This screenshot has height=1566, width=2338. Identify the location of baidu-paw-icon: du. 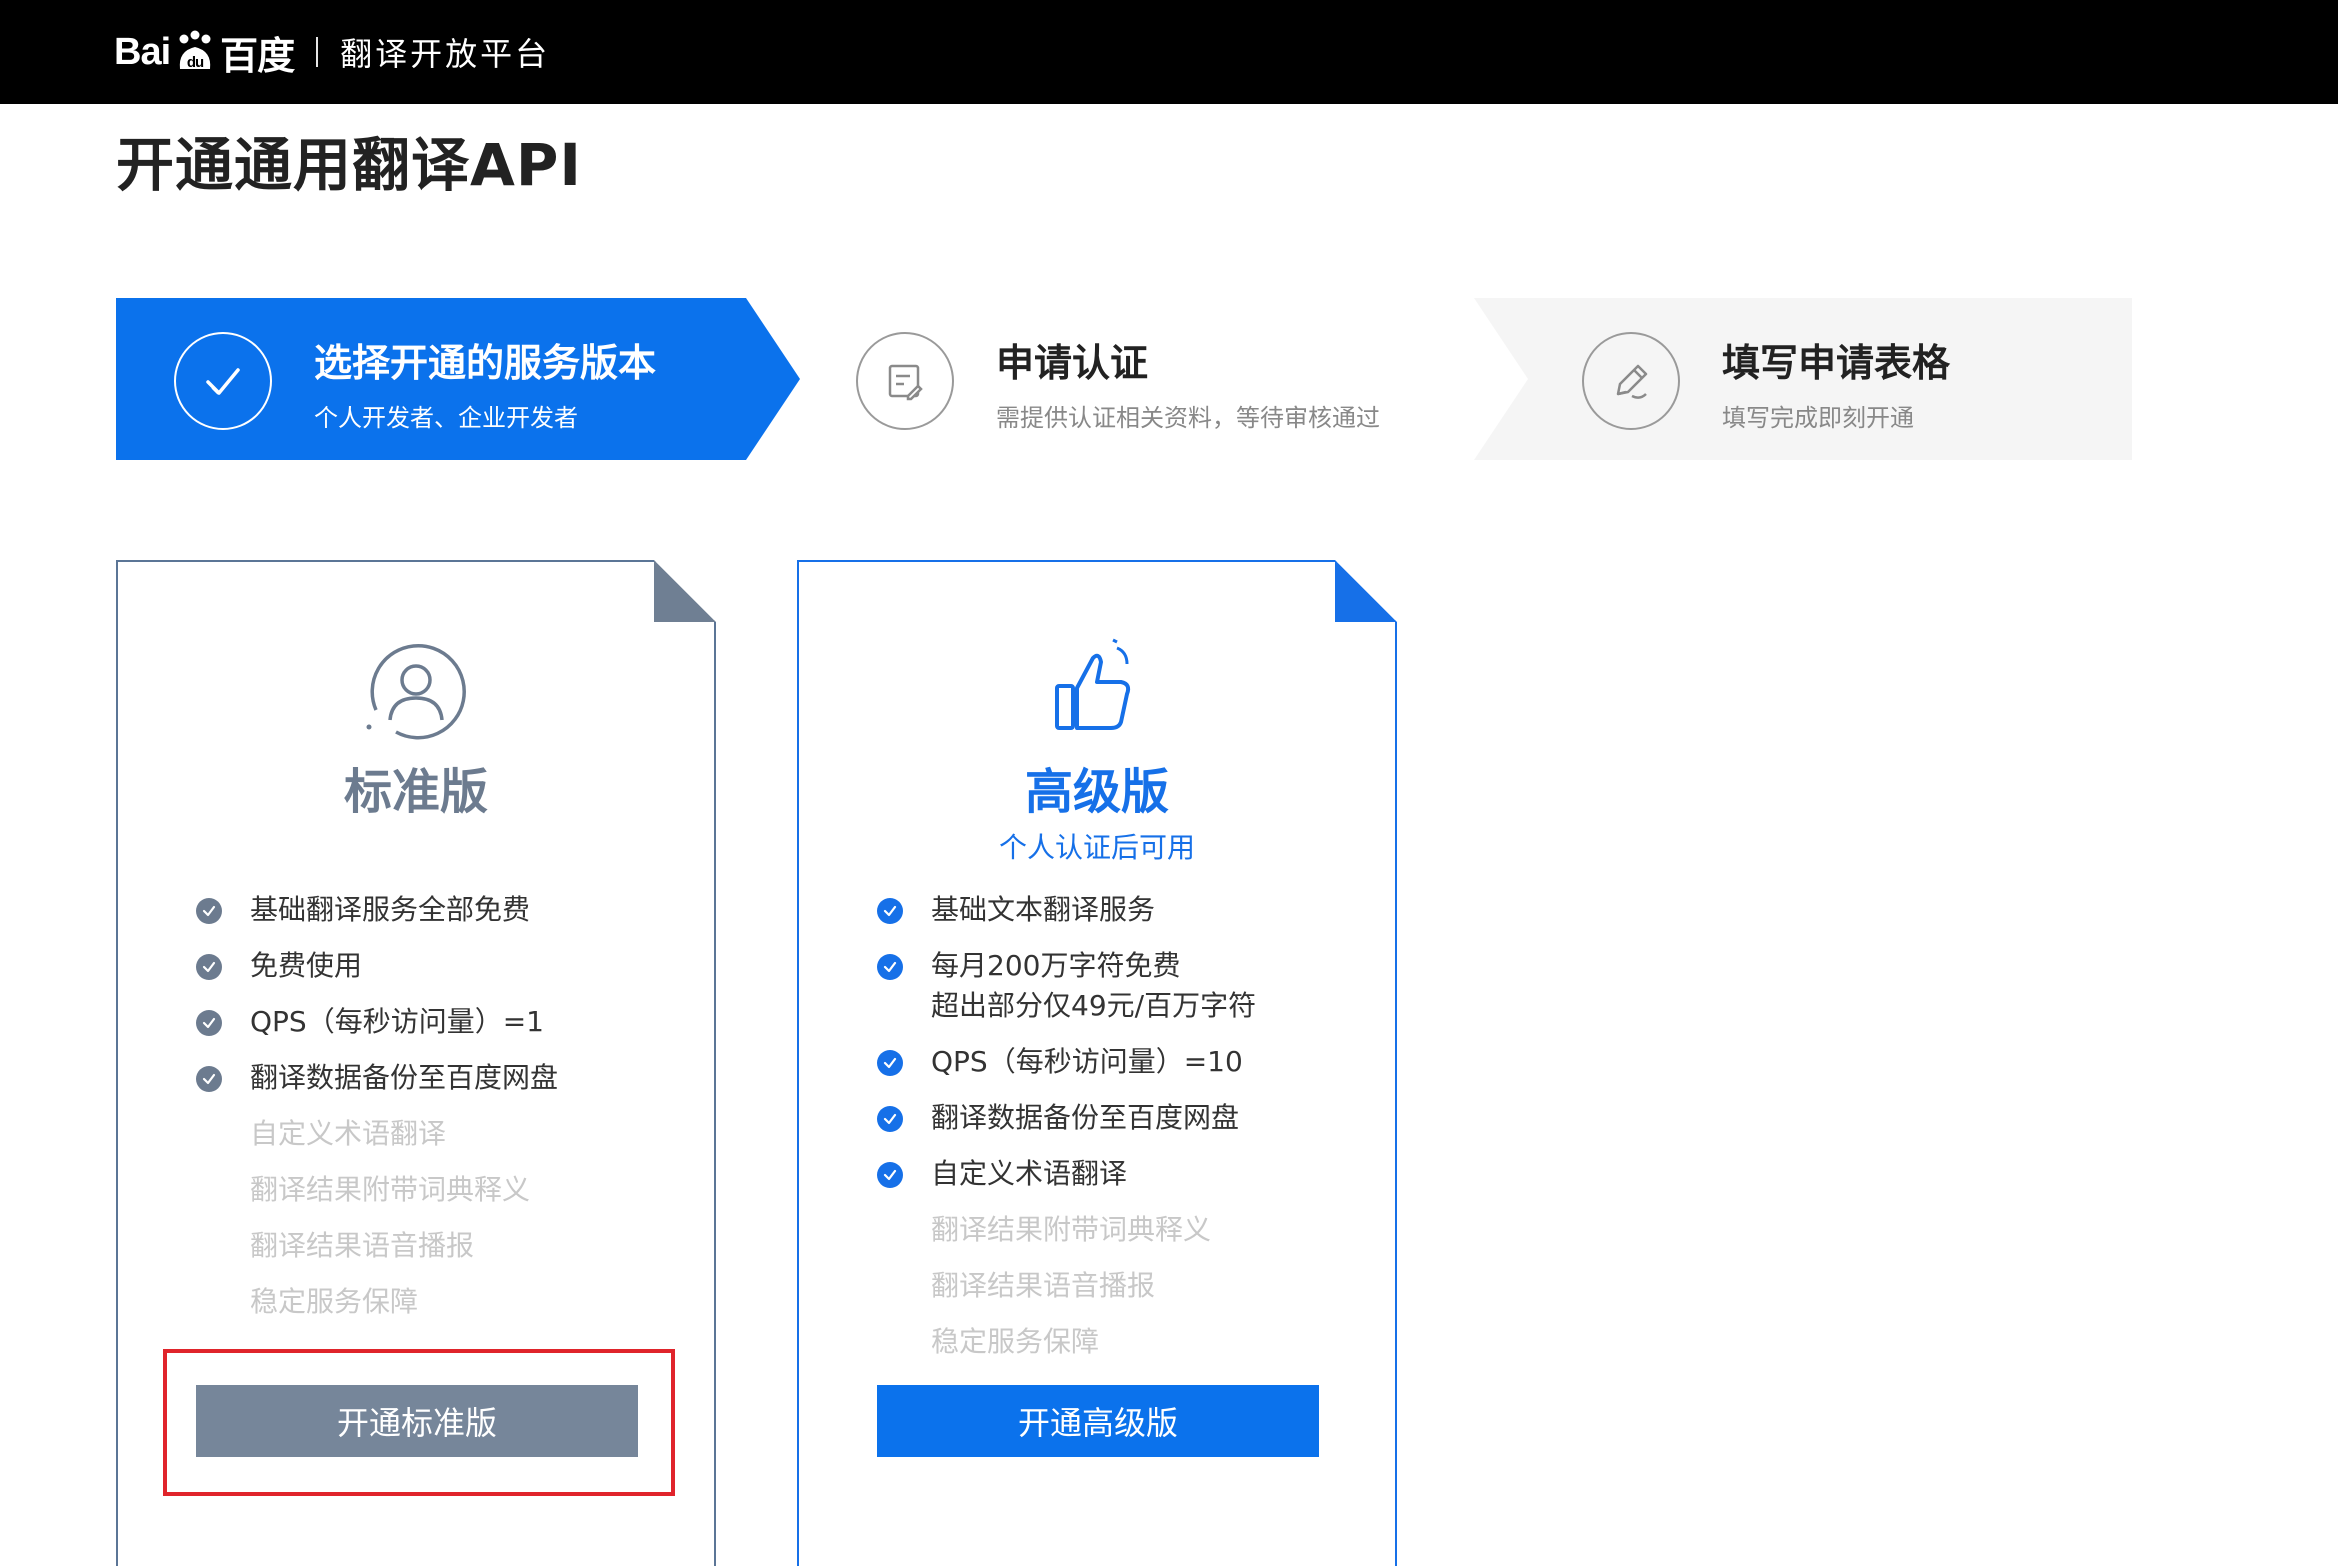
(195, 52).